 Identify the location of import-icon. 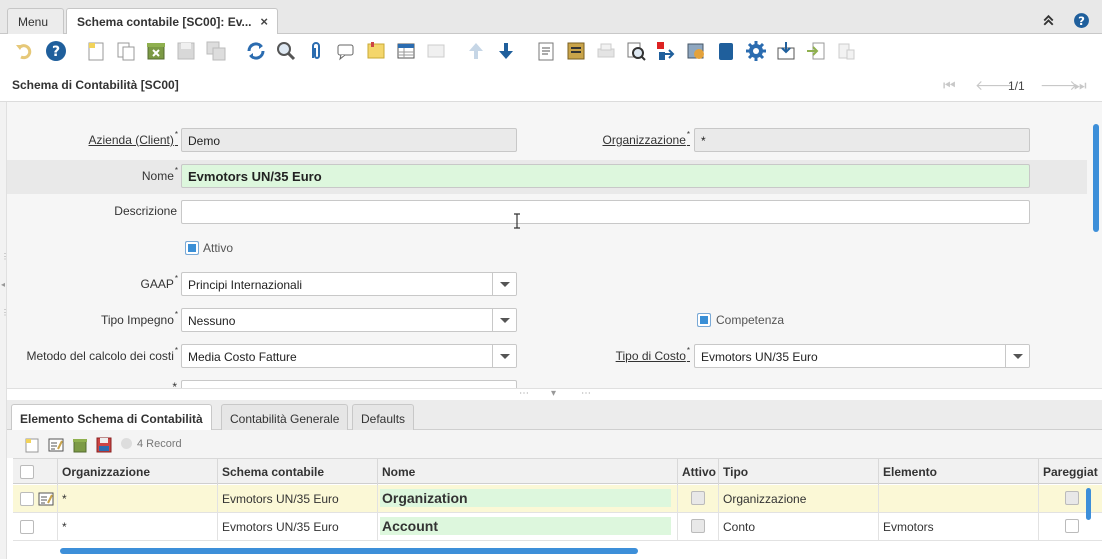
(816, 51).